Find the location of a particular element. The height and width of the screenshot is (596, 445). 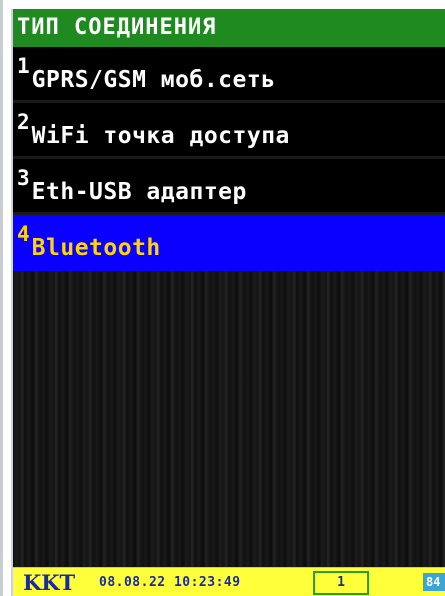

menu-item-label: Bluetooth is located at coordinates (96, 248).